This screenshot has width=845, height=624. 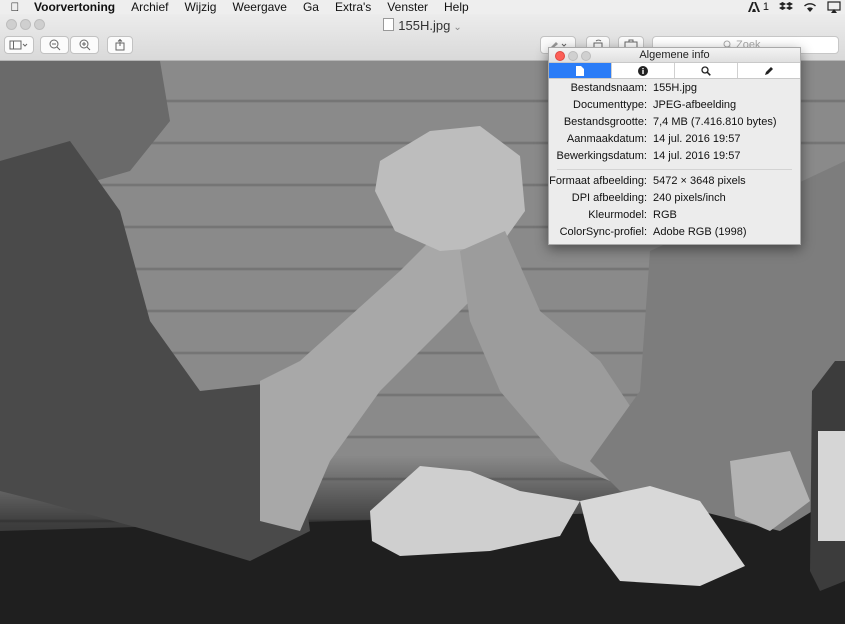 I want to click on info-divider, so click(x=674, y=169).